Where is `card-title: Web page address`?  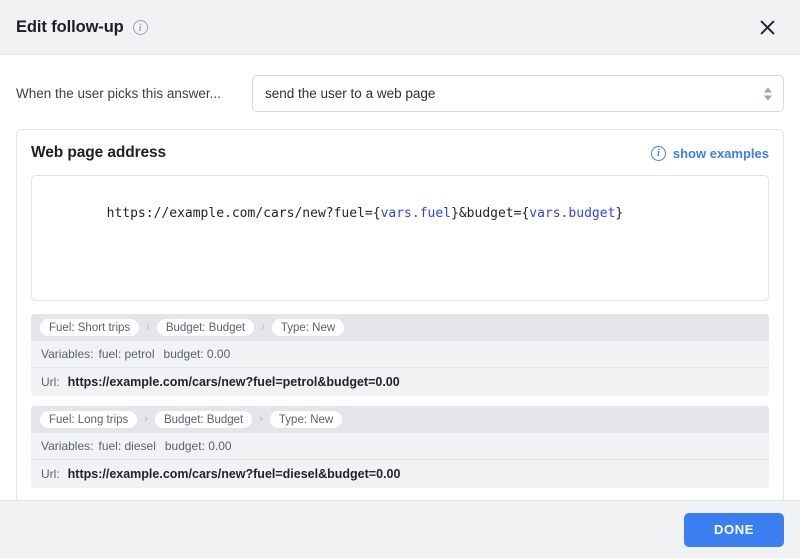
card-title: Web page address is located at coordinates (99, 152).